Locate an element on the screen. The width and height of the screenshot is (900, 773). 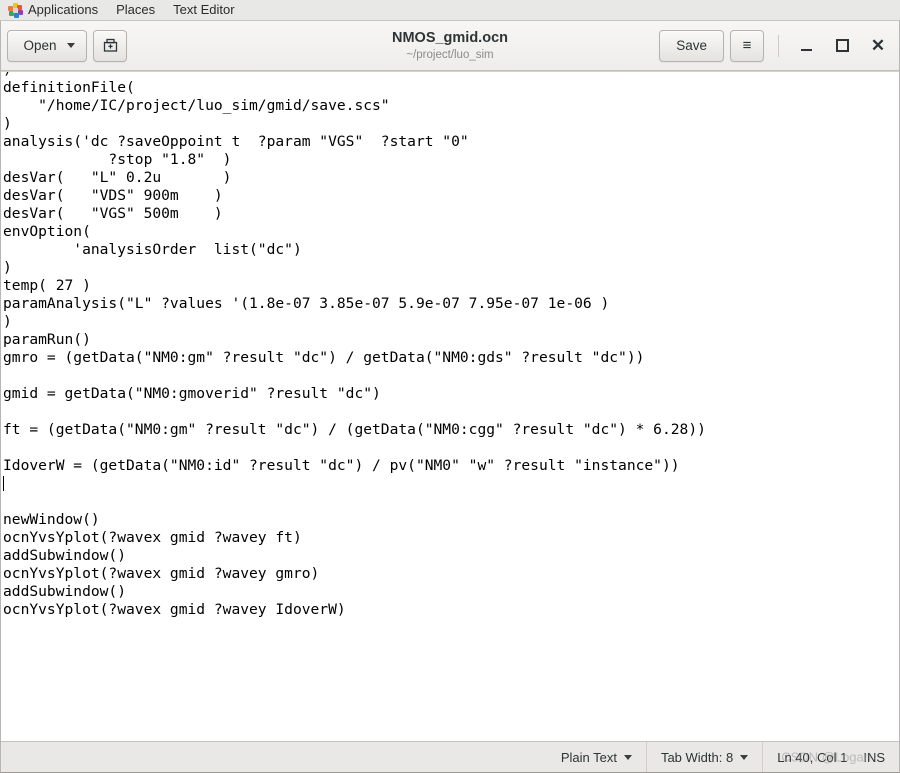
panel-item-places: Places is located at coordinates (135, 10).